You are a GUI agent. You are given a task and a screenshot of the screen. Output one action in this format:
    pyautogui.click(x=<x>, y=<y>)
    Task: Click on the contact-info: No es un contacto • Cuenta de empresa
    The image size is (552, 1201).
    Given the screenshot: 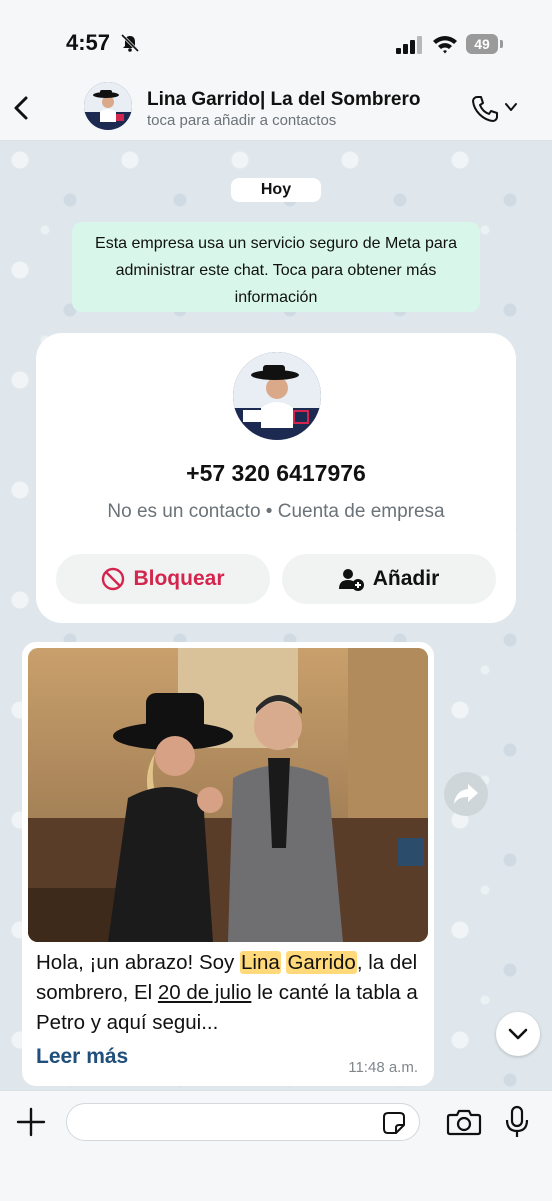 What is the action you would take?
    pyautogui.click(x=276, y=511)
    